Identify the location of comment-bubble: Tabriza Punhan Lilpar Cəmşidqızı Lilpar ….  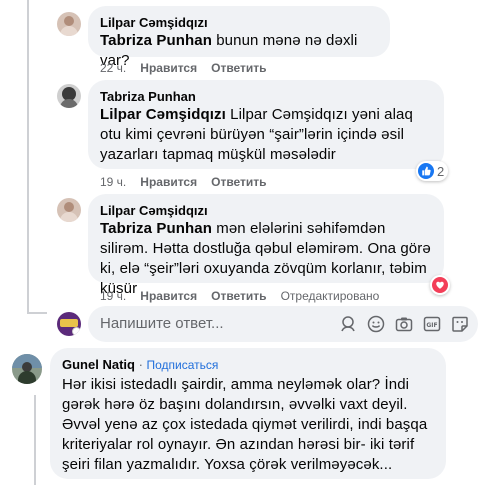
(266, 124).